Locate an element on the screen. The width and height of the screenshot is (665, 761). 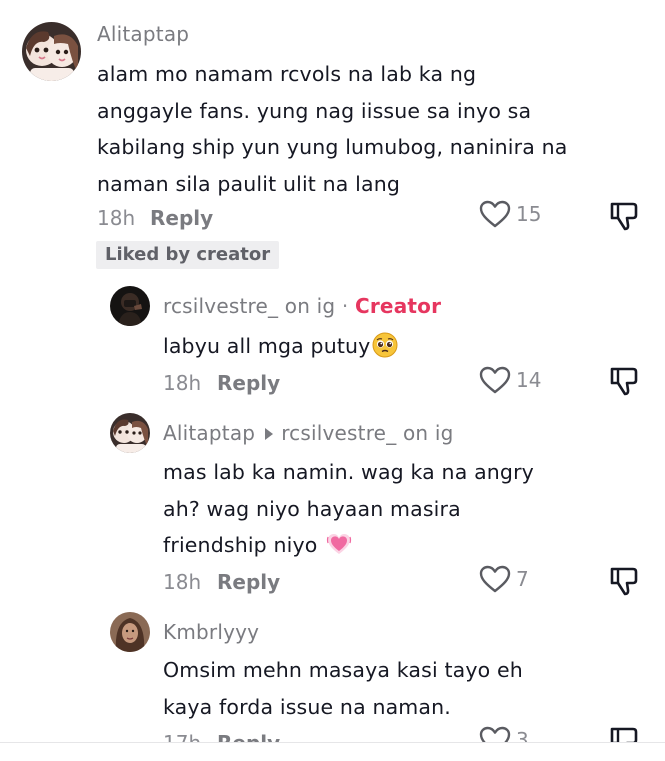
like-button: 15 is located at coordinates (509, 214).